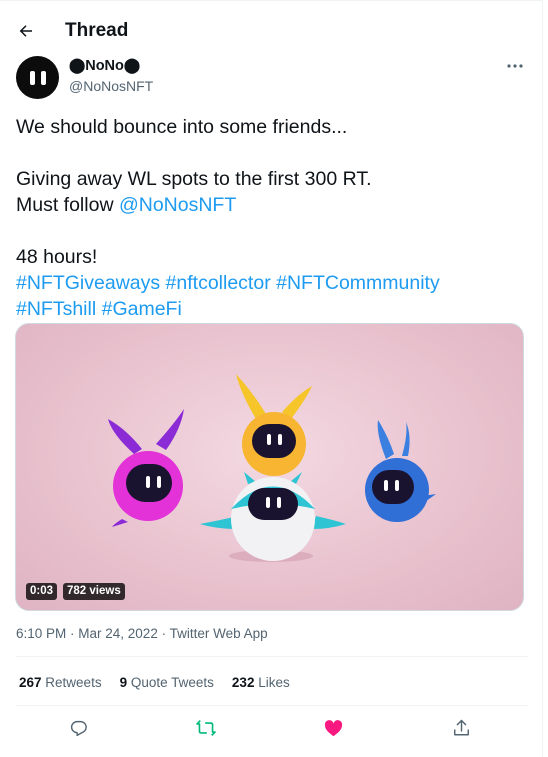 The image size is (548, 757). What do you see at coordinates (94, 591) in the screenshot?
I see `video-views-badge: 782 views` at bounding box center [94, 591].